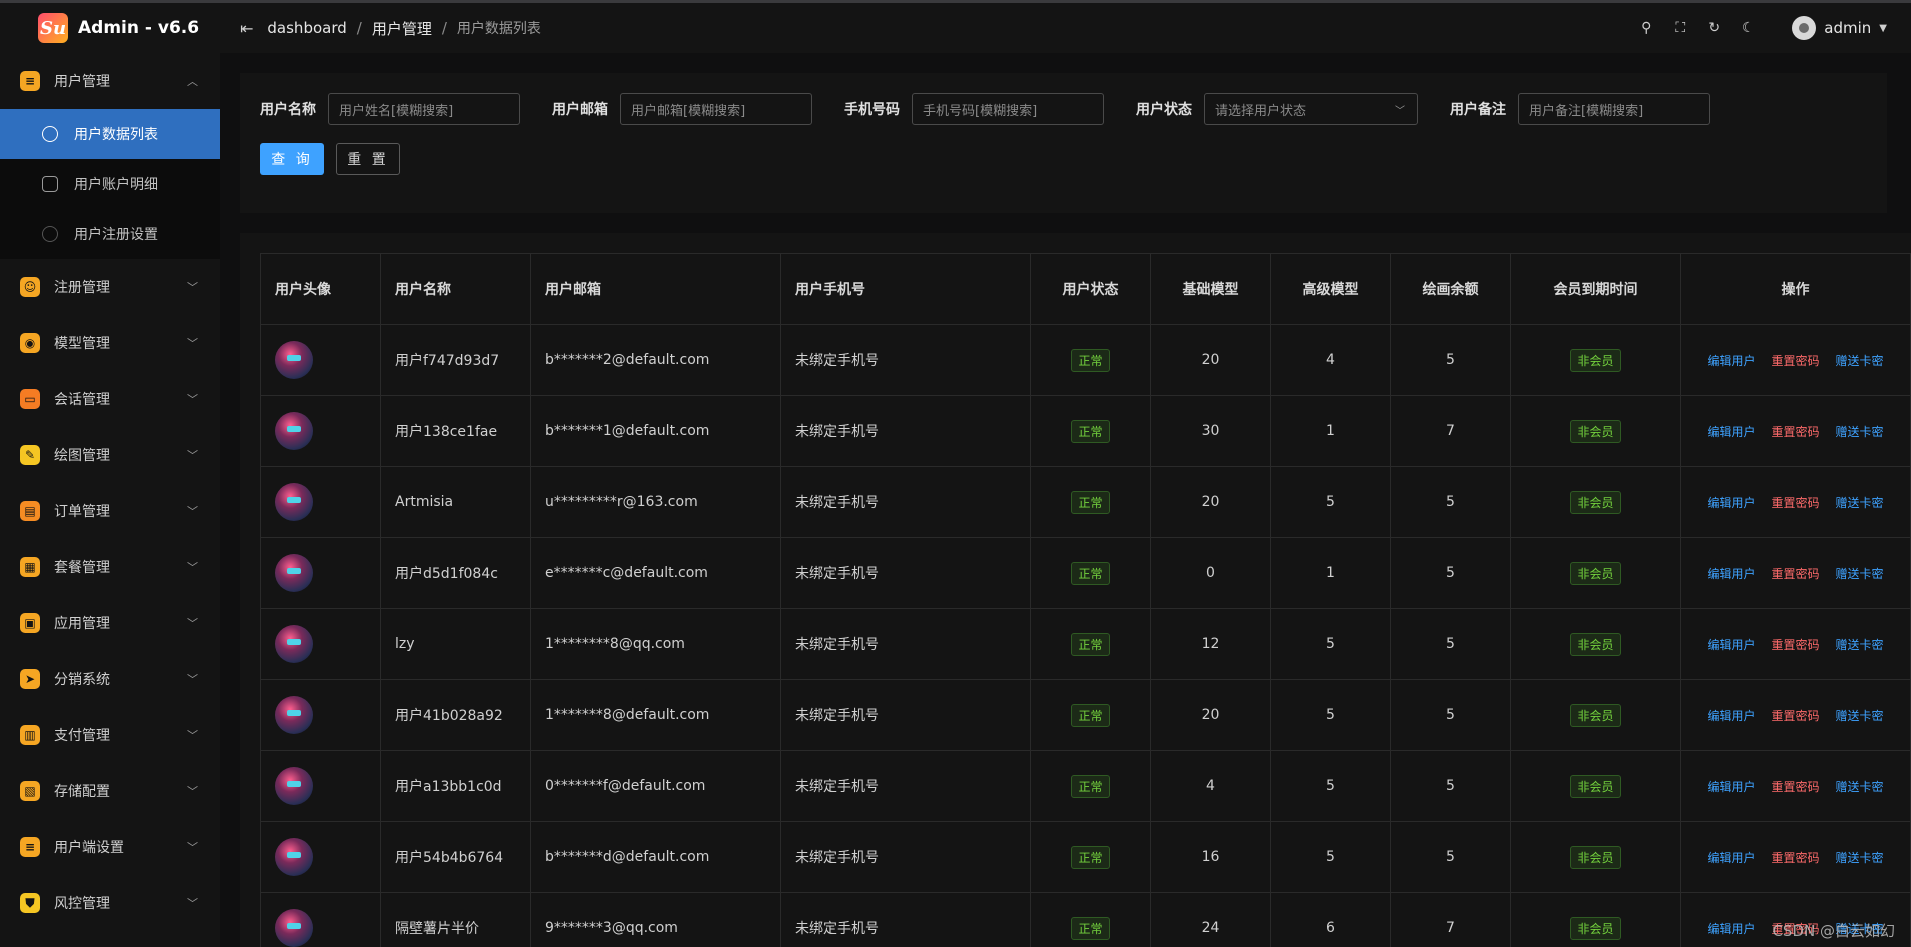 The image size is (1911, 947). What do you see at coordinates (30, 735) in the screenshot?
I see `payment-icon: ▥` at bounding box center [30, 735].